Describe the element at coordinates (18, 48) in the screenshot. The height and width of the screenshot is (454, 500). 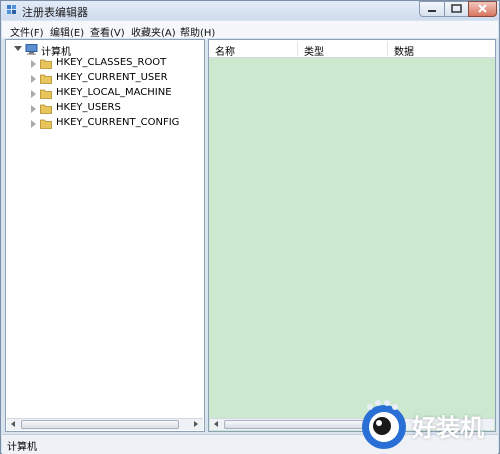
I see `collapse-arrow-icon` at that location.